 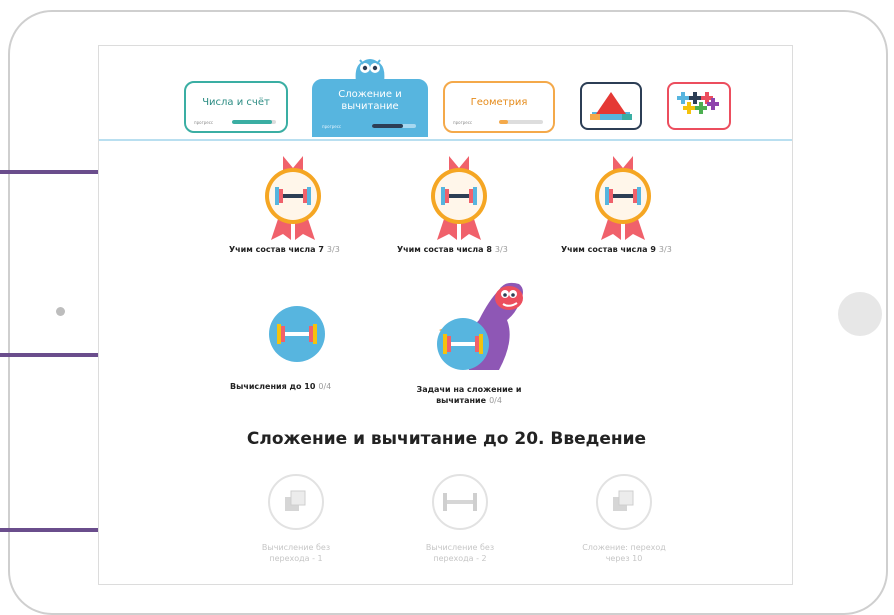 I want to click on skill-label-calc-10: Вычисления до 10 0/4, so click(x=280, y=386).